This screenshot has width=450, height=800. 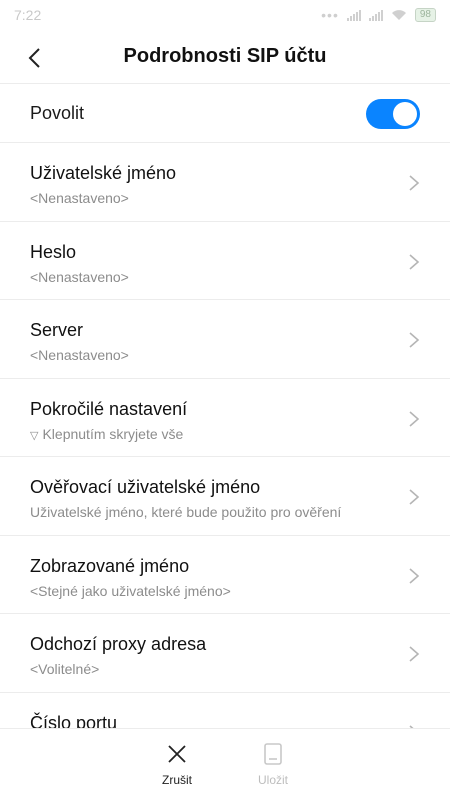 What do you see at coordinates (57, 330) in the screenshot?
I see `row-label: Server` at bounding box center [57, 330].